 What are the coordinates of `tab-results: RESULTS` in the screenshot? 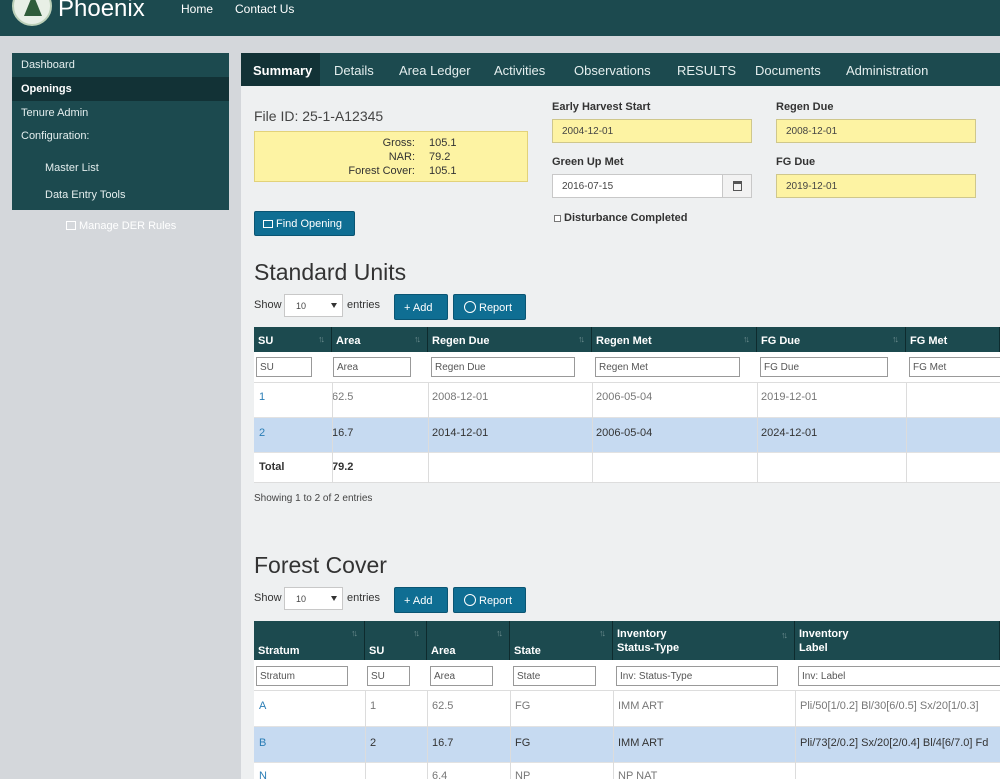 It's located at (706, 69).